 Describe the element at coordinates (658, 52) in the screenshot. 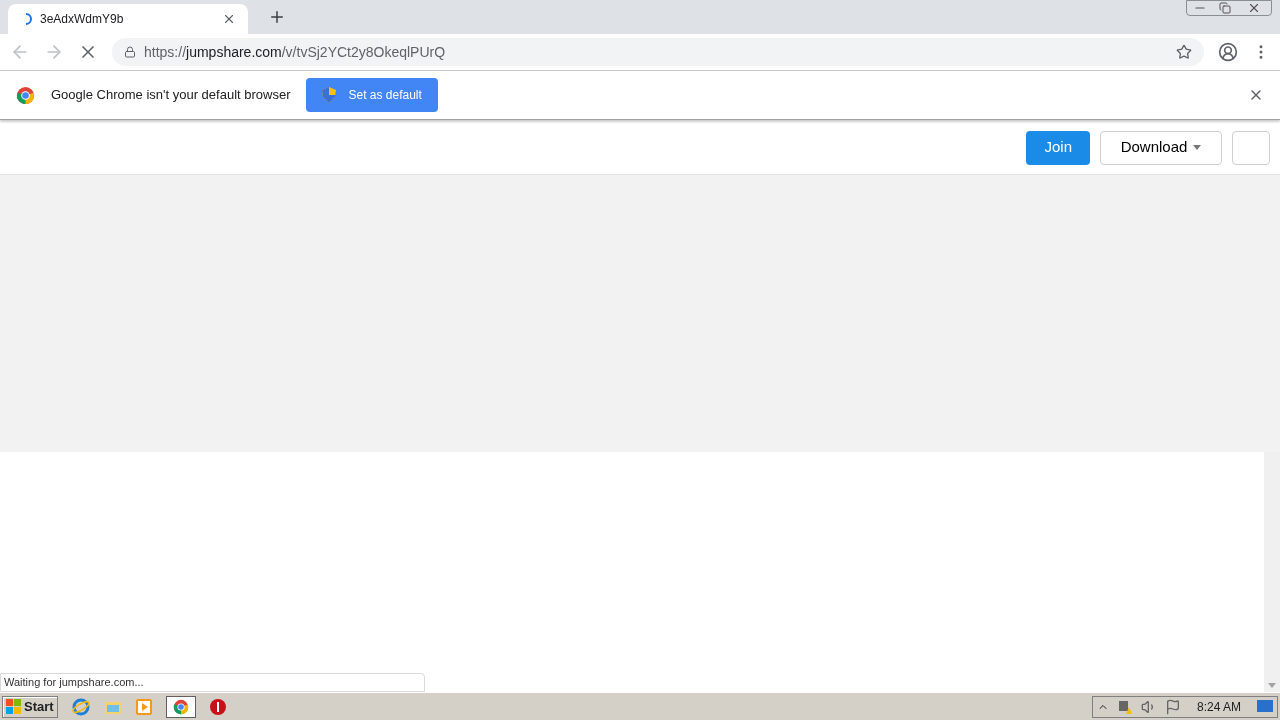

I see `address-bar: https://jumpshare.com/v/tvSj2YCt2y8OkeqlPUrQ` at that location.